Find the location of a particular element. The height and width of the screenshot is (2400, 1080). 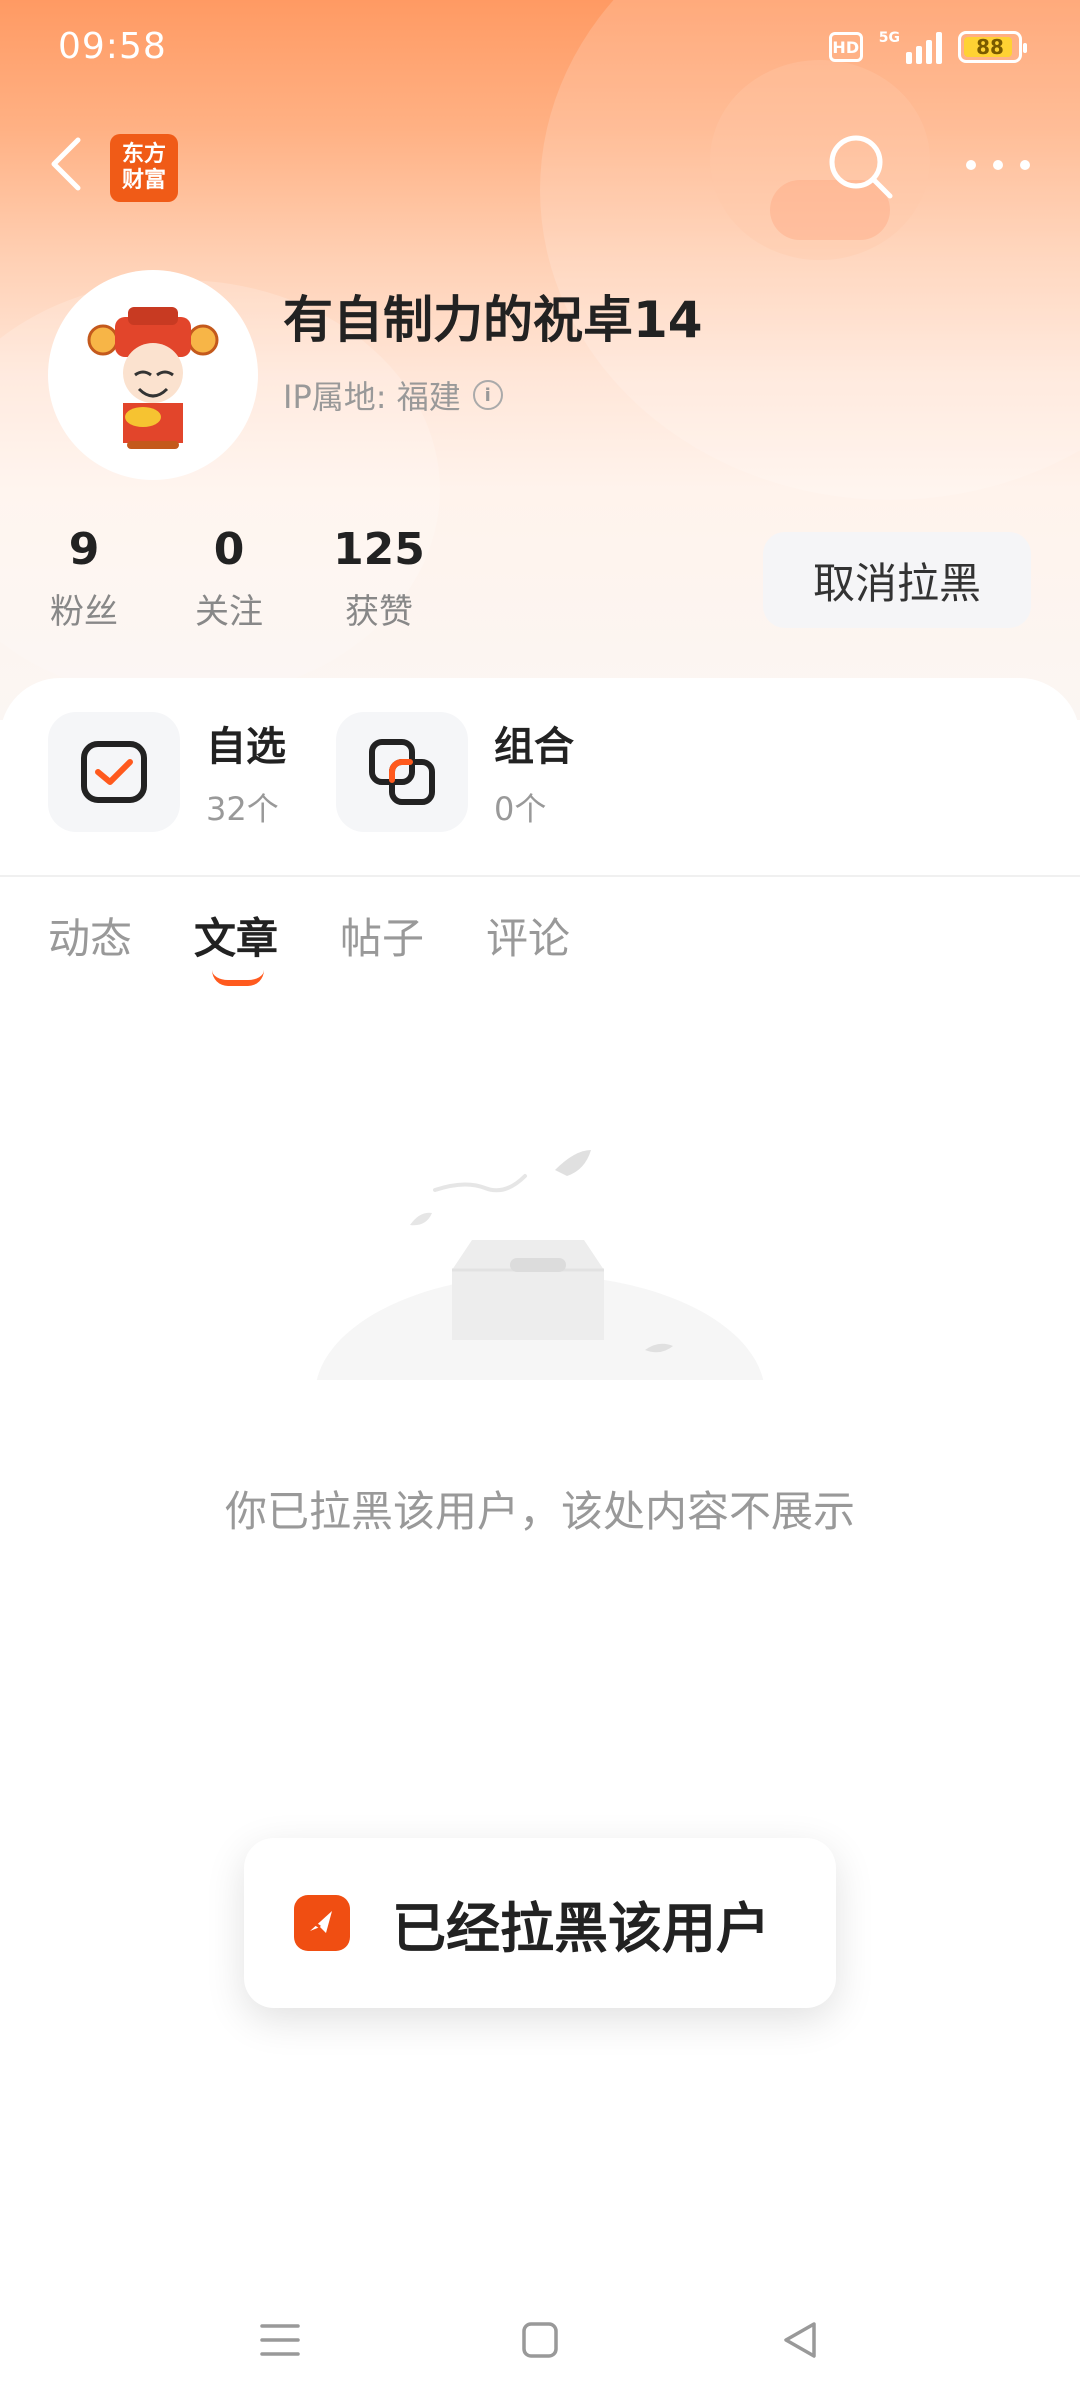

empty-box-illustration is located at coordinates (540, 1275).